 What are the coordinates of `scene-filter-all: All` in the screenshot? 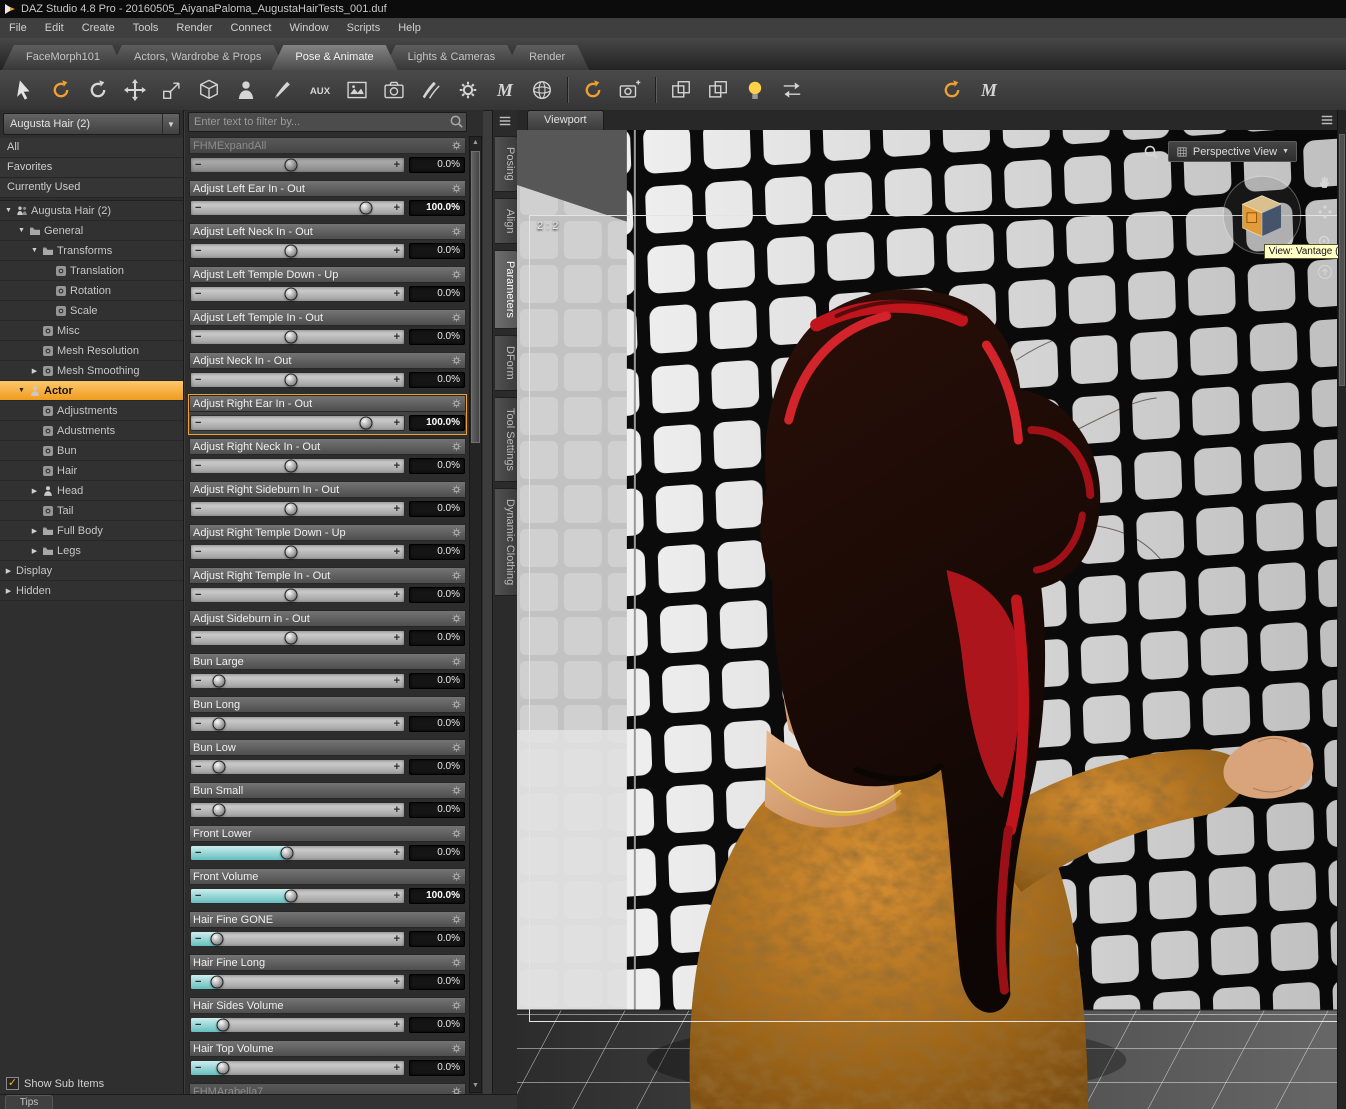 It's located at (91, 148).